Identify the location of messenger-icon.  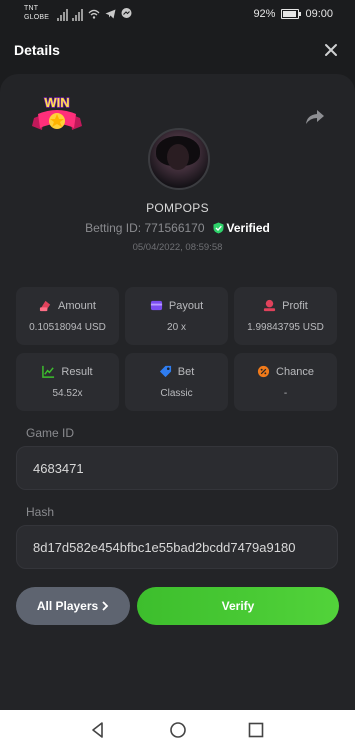
(126, 13).